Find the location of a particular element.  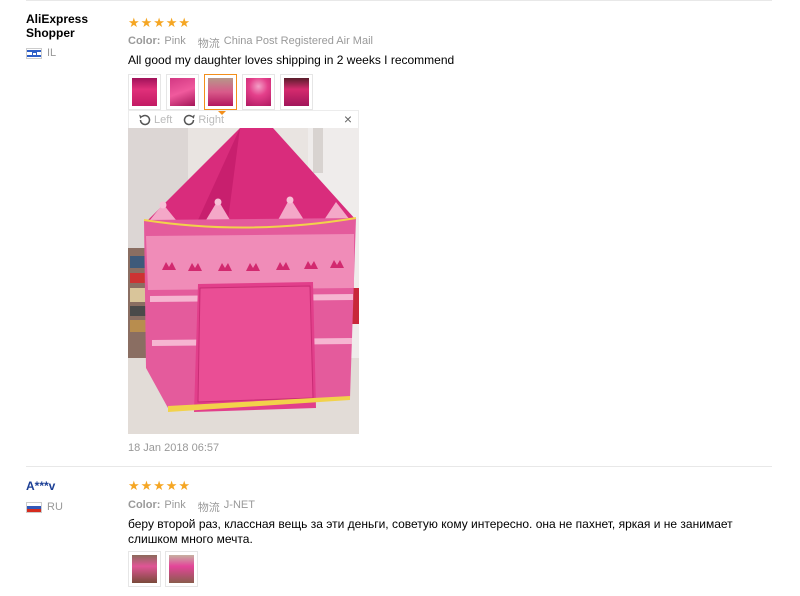

reviewer-country: IL is located at coordinates (41, 53).